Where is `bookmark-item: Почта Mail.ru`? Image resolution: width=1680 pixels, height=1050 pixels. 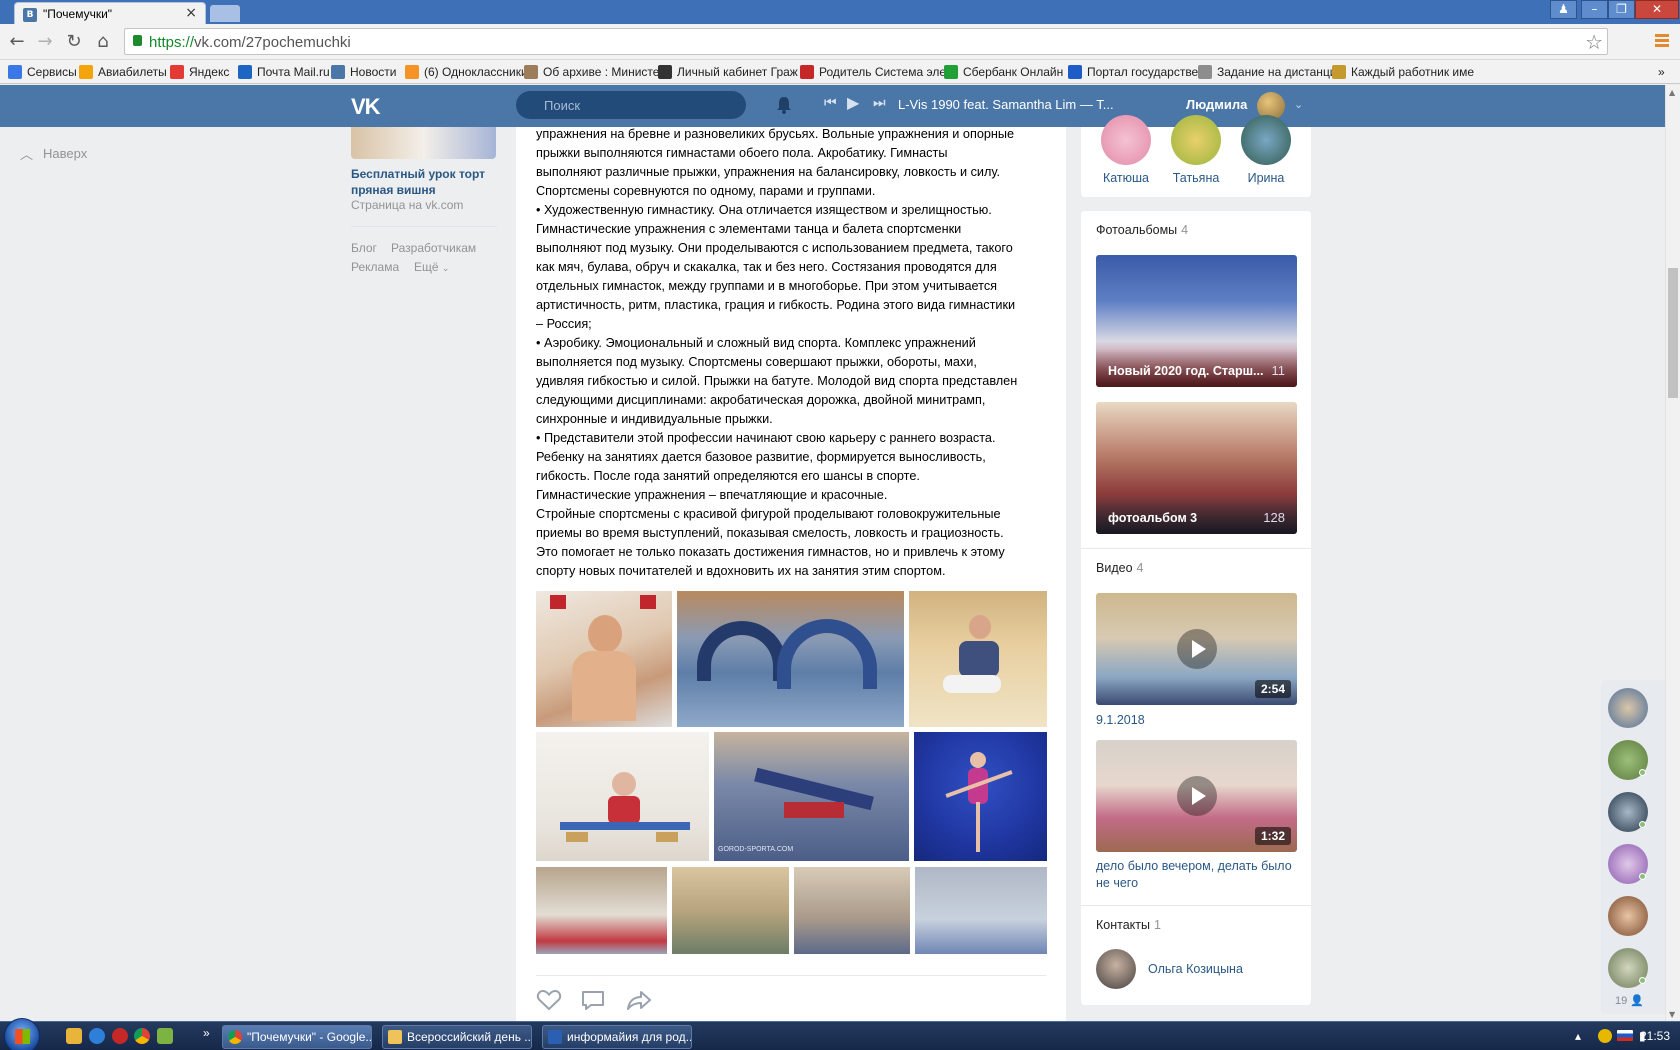 bookmark-item: Почта Mail.ru is located at coordinates (284, 72).